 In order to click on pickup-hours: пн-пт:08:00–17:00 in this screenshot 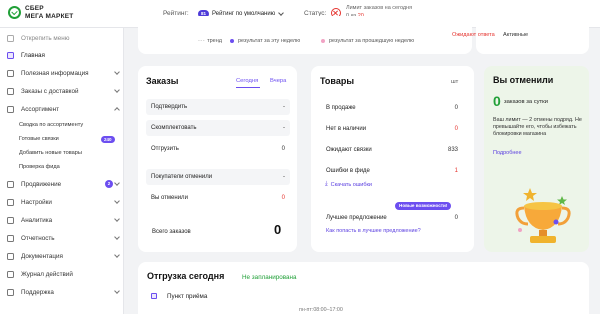, I will do `click(321, 310)`.